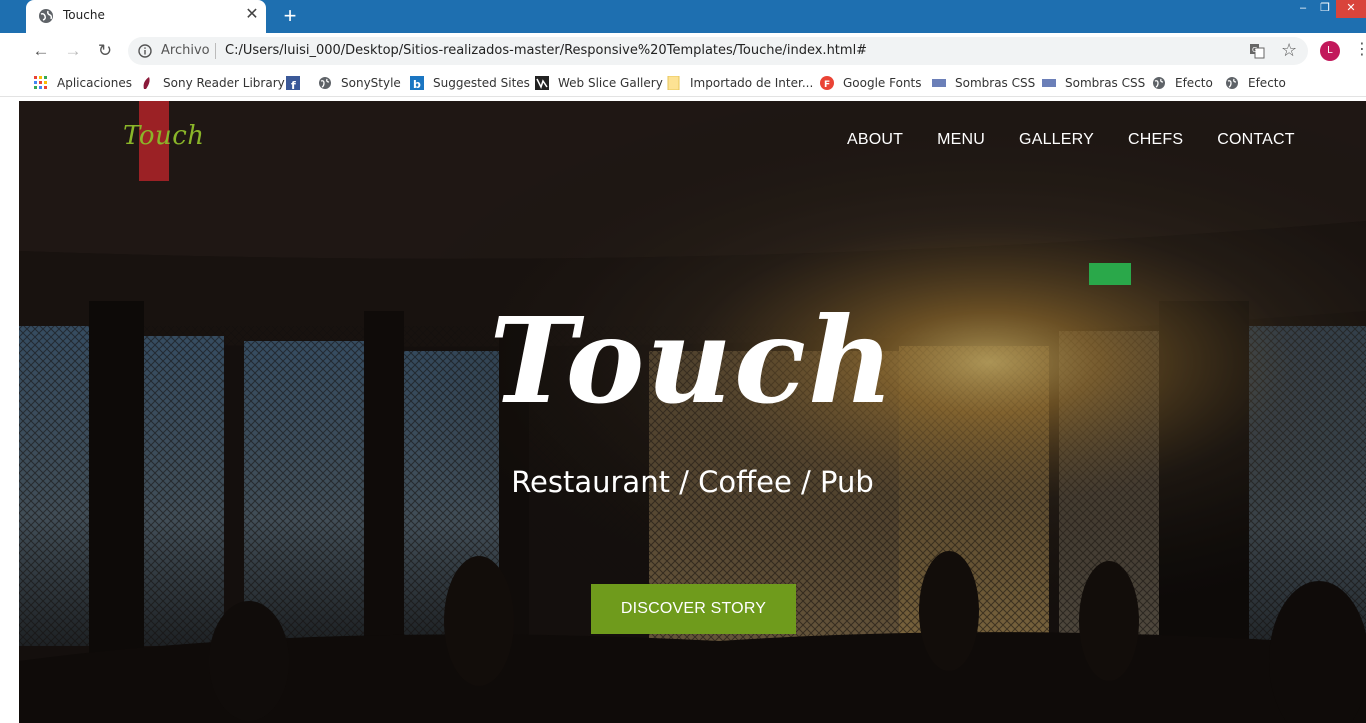 The image size is (1366, 723). What do you see at coordinates (673, 83) in the screenshot?
I see `folder-icon` at bounding box center [673, 83].